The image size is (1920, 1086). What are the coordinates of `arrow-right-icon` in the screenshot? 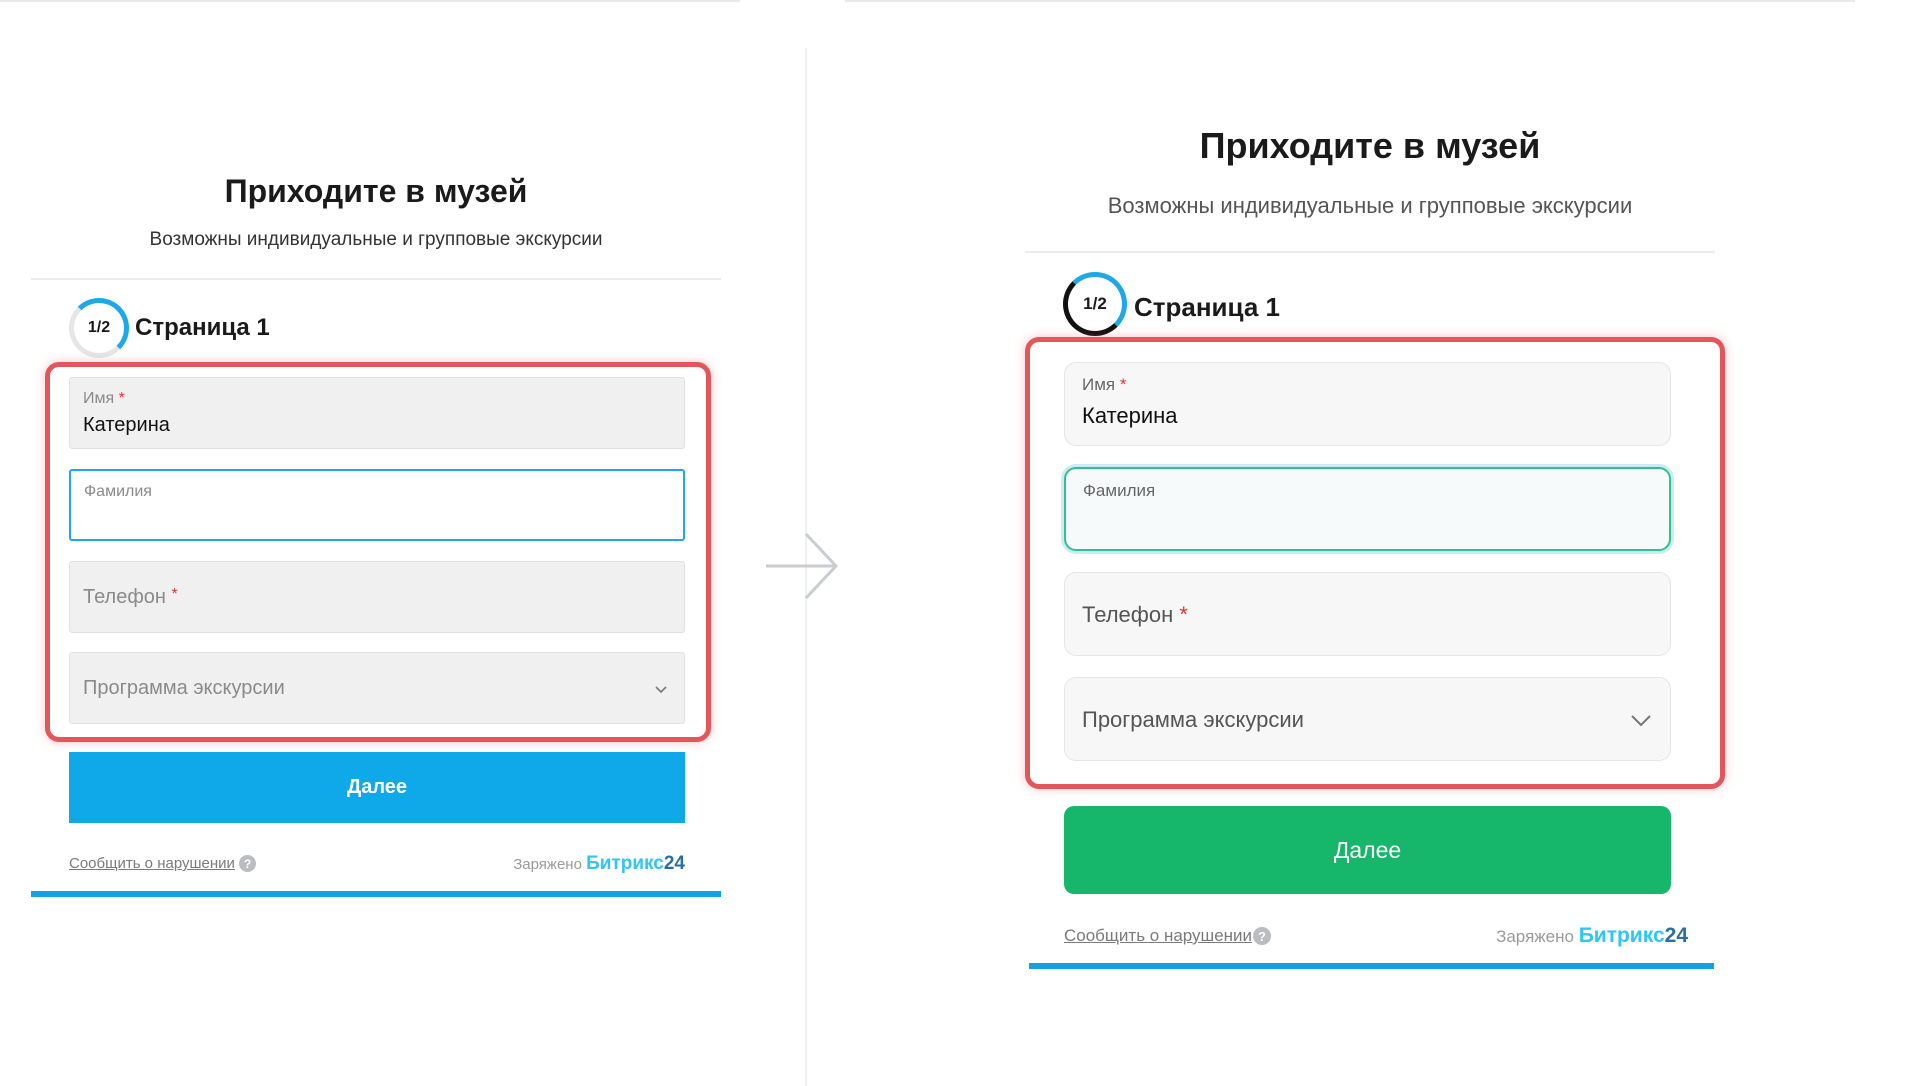 It's located at (802, 566).